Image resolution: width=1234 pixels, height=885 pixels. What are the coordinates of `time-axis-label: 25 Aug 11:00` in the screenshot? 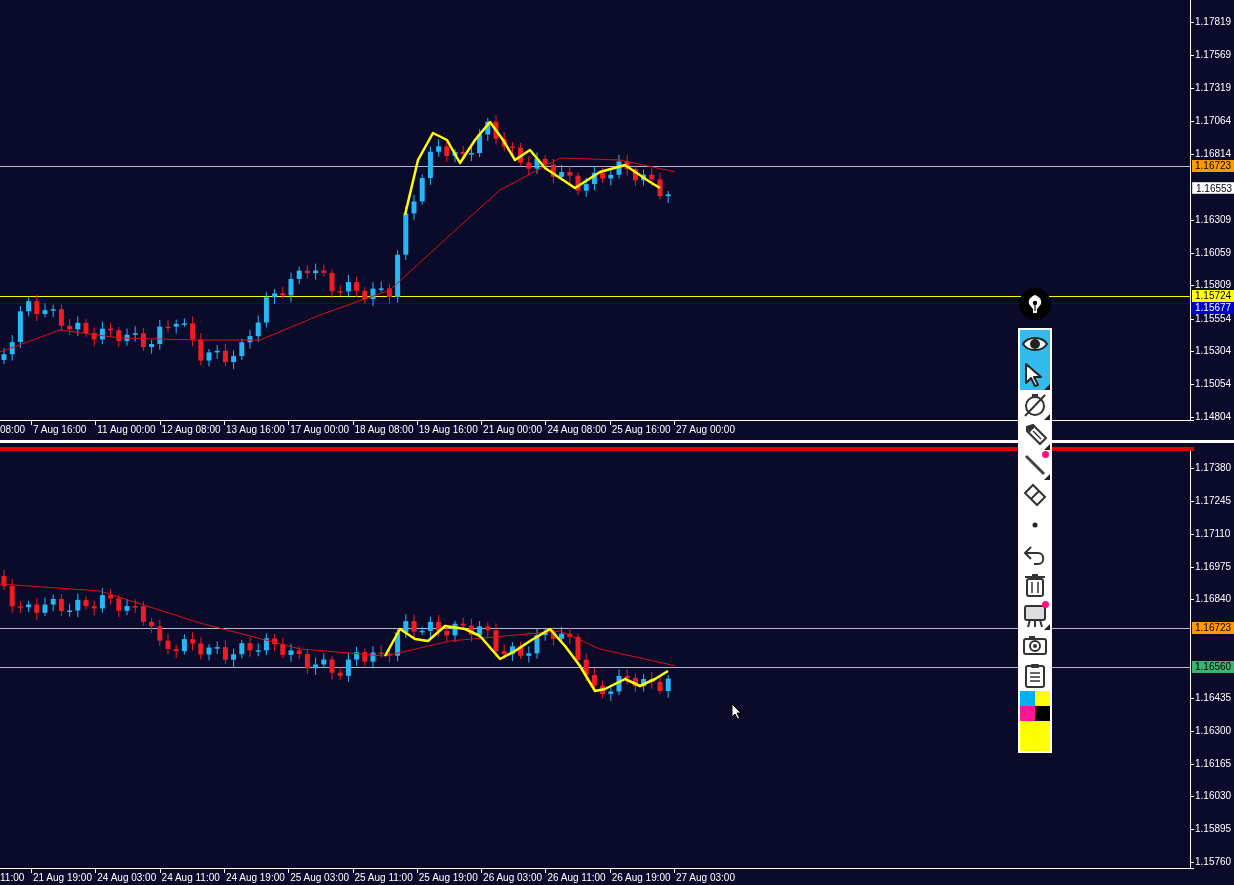 It's located at (383, 878).